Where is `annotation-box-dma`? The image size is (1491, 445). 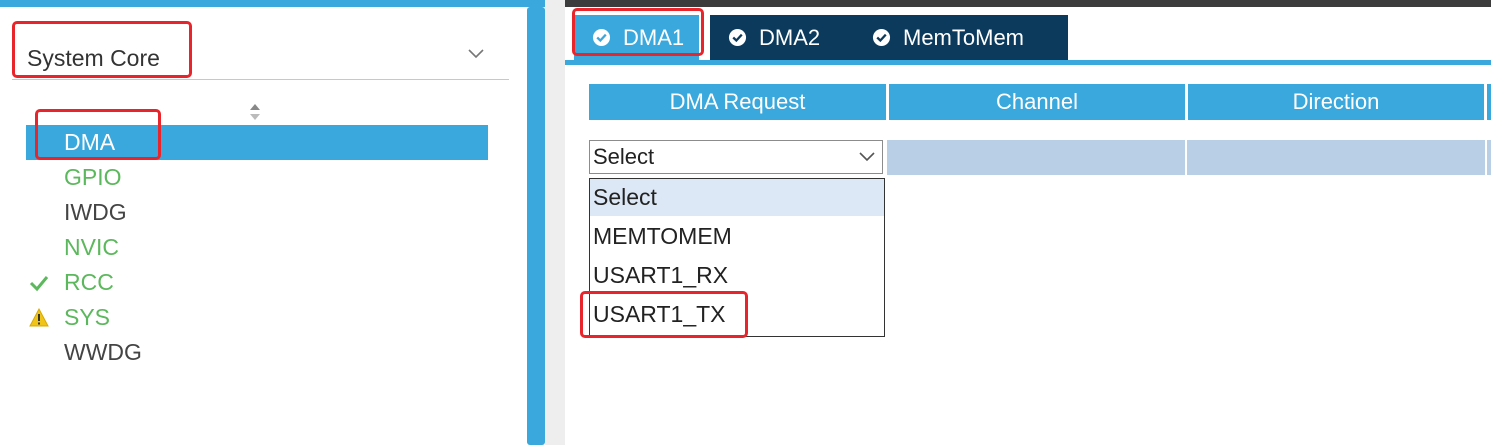
annotation-box-dma is located at coordinates (98, 134).